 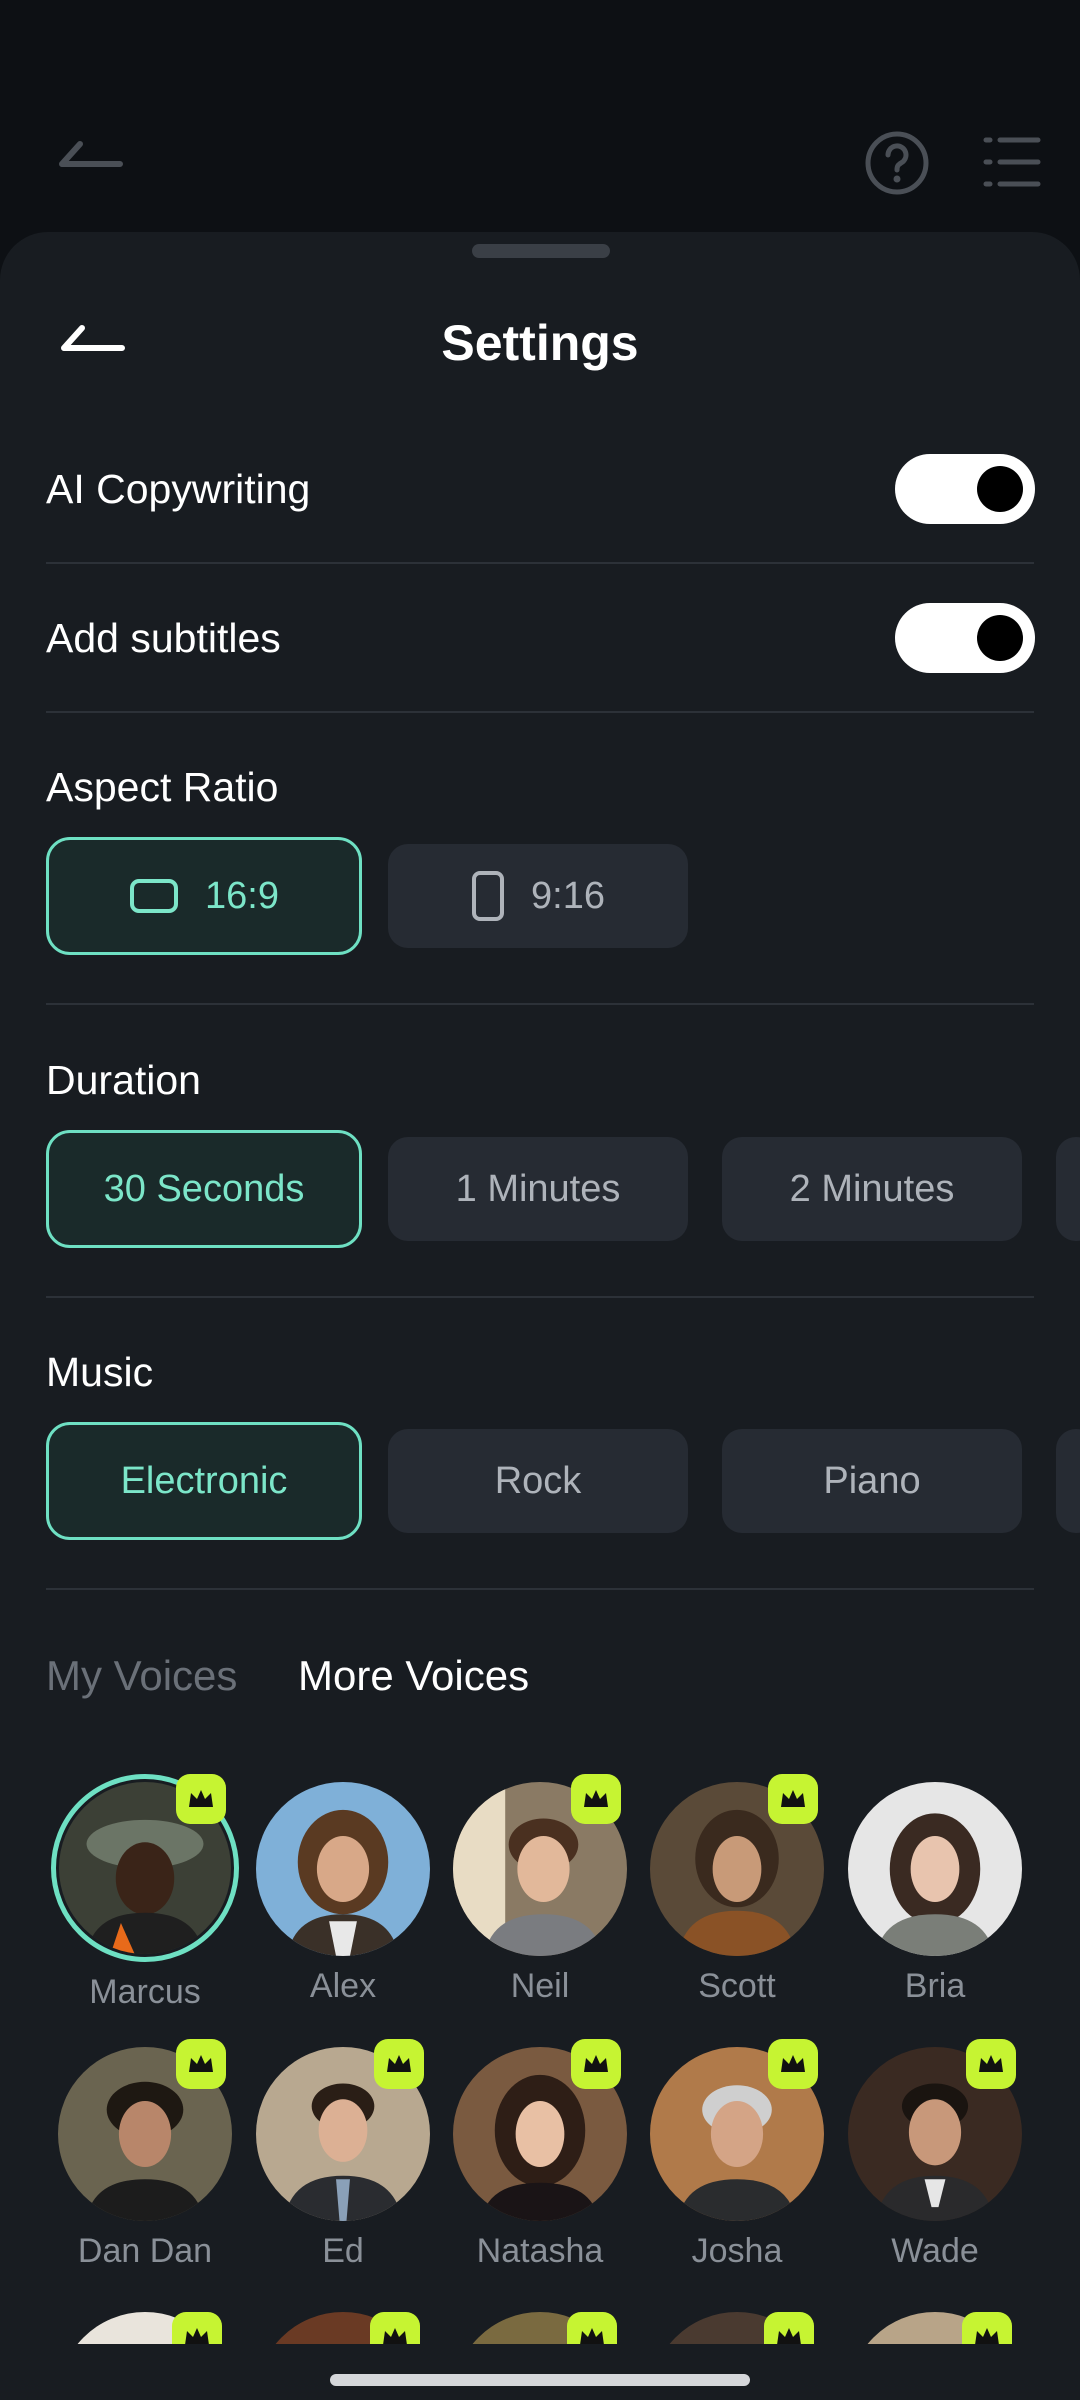 I want to click on duration-30-seconds-chip: 30 Seconds, so click(x=204, y=1189).